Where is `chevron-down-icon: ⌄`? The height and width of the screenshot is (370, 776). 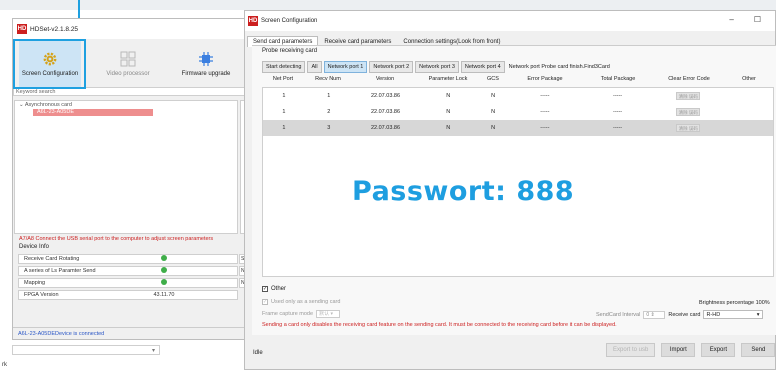
chevron-down-icon: ⌄ is located at coordinates (21, 105).